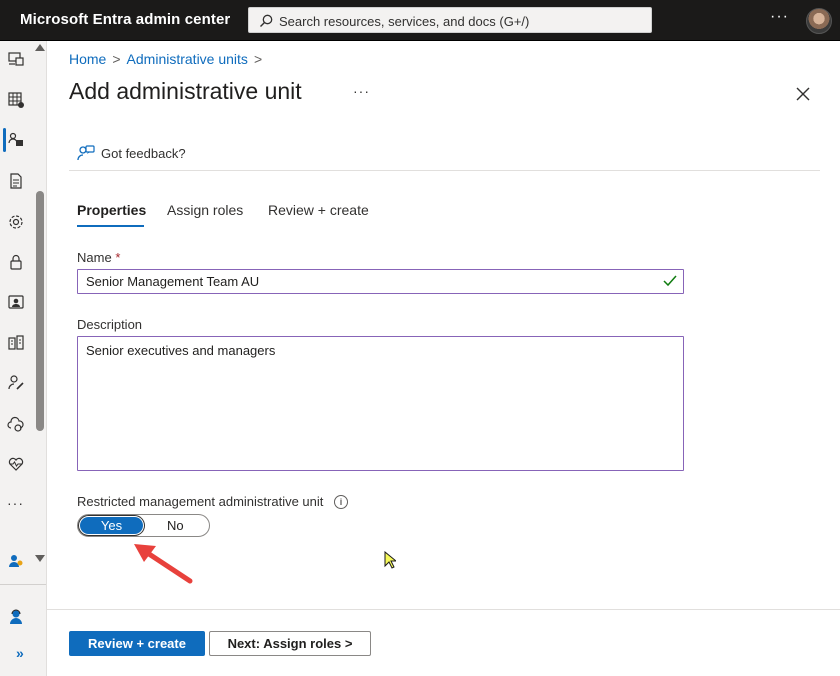 Image resolution: width=840 pixels, height=676 pixels. Describe the element at coordinates (110, 226) in the screenshot. I see `active-tab-indicator` at that location.